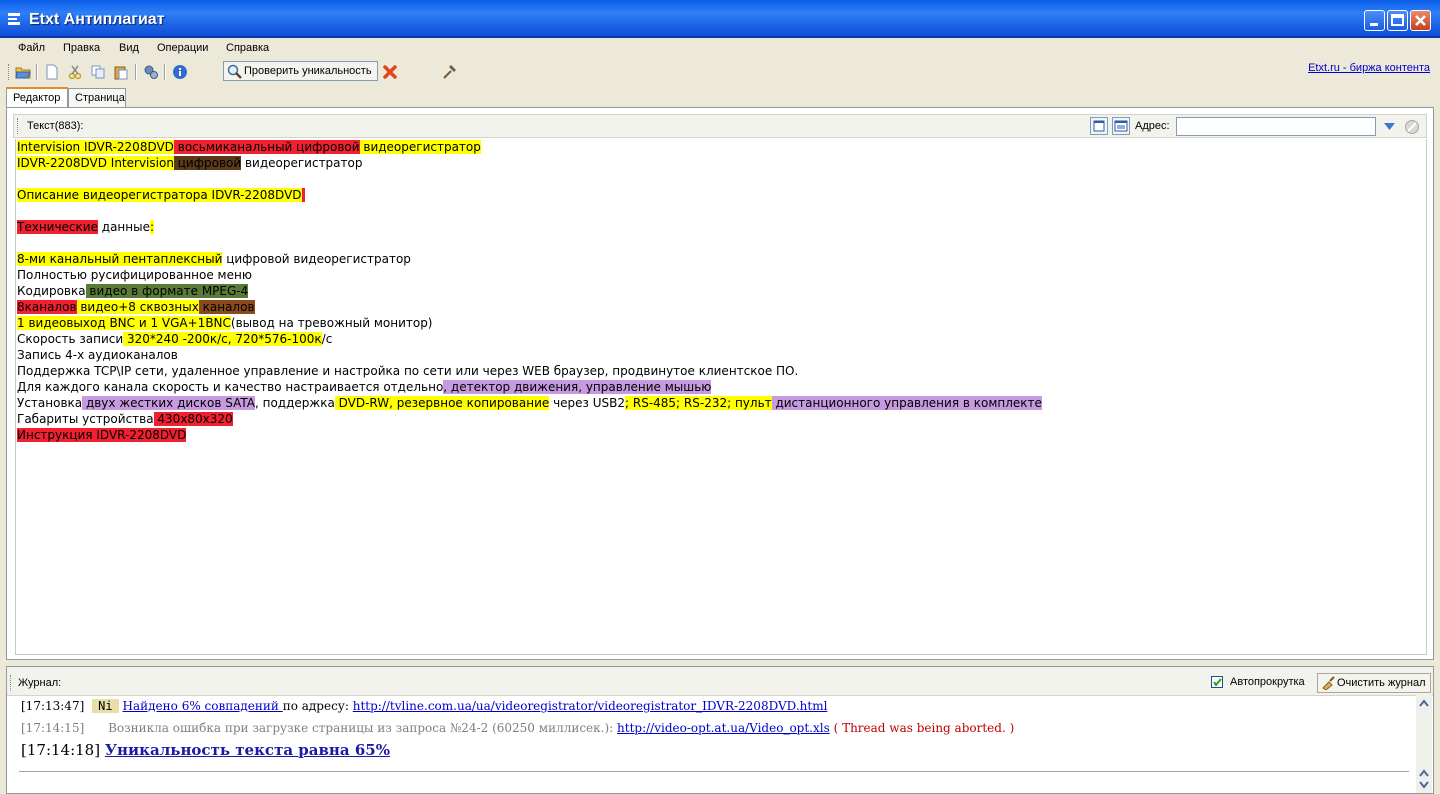 This screenshot has height=794, width=1440. What do you see at coordinates (1424, 744) in the screenshot?
I see `journal-scrollbar` at bounding box center [1424, 744].